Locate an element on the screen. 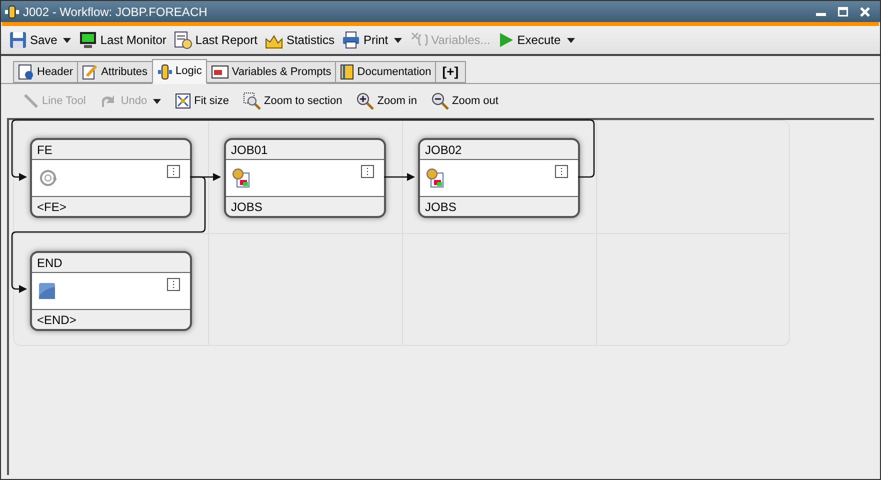 This screenshot has width=881, height=480. zoom-out-icon is located at coordinates (440, 101).